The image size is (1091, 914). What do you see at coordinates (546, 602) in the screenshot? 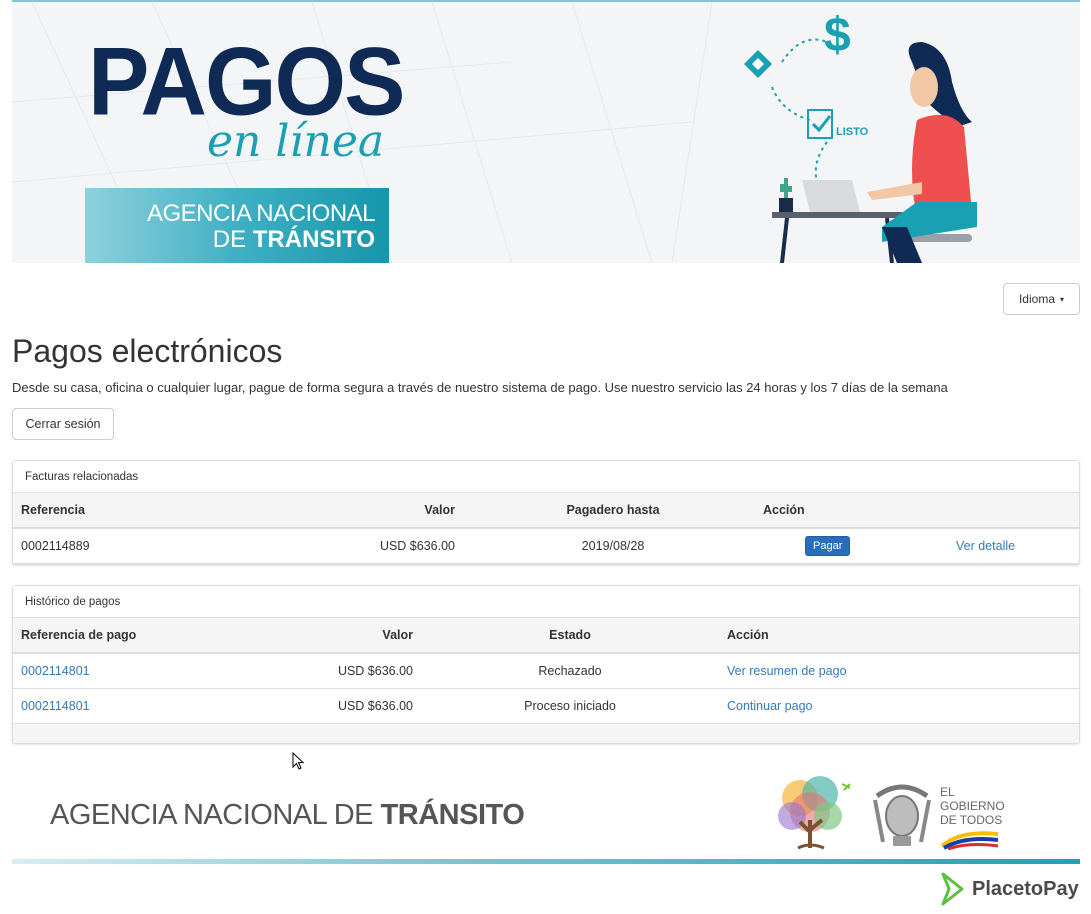
I see `history-heading: Histórico de pagos` at bounding box center [546, 602].